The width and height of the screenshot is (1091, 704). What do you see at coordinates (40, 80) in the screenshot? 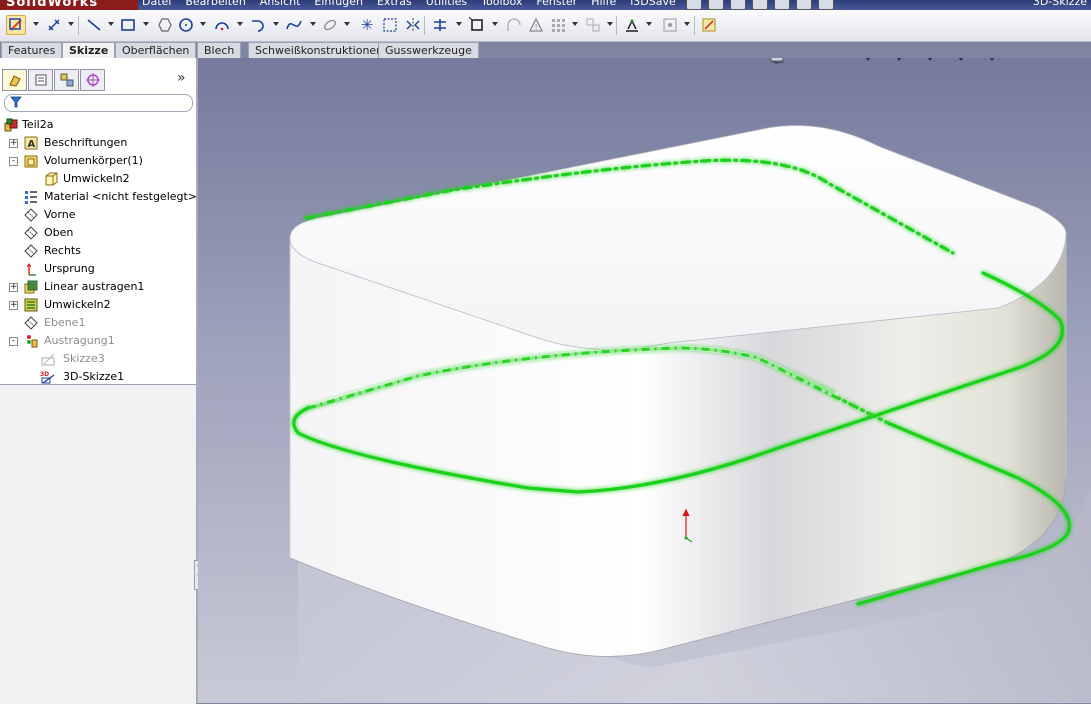
I see `property-manager-tab-icon` at bounding box center [40, 80].